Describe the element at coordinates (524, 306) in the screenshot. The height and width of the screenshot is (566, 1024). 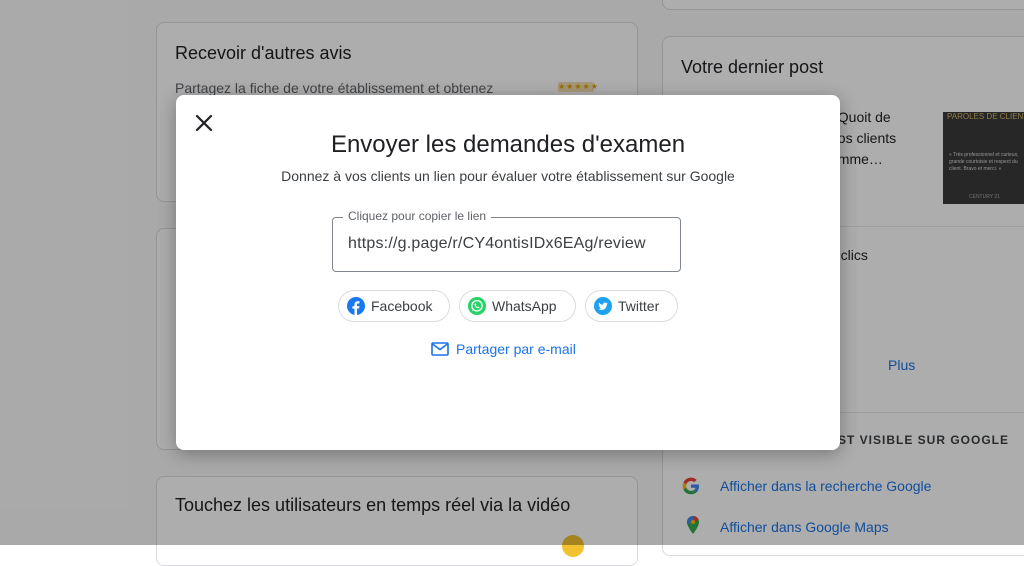
I see `share-whatsapp-label: WhatsApp` at that location.